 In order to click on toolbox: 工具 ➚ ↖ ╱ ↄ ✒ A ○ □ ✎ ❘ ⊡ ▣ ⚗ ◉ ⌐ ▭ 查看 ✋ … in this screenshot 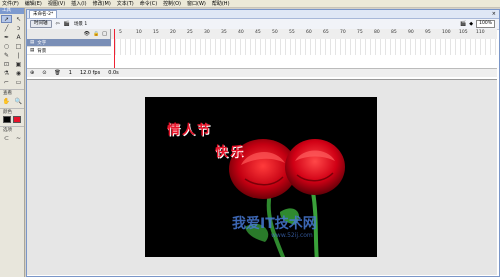, I will do `click(12, 142)`.